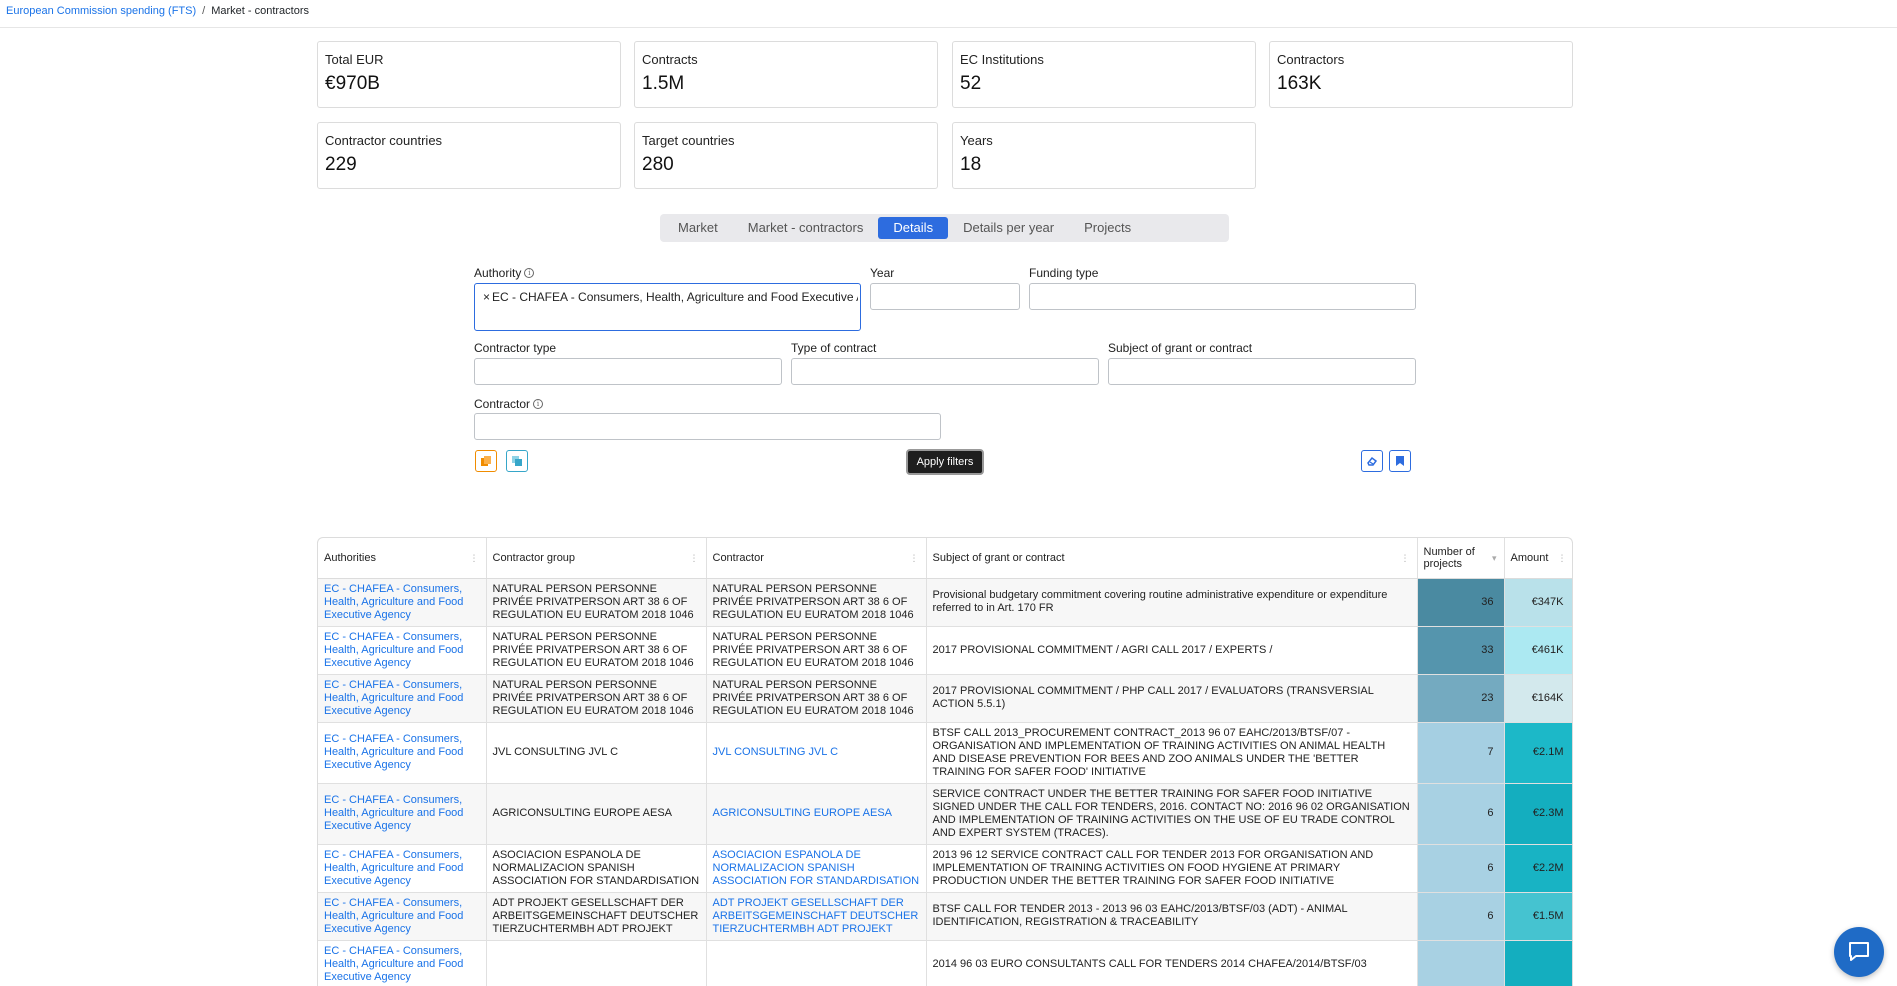 The height and width of the screenshot is (986, 1897). What do you see at coordinates (948, 27) in the screenshot?
I see `header-divider` at bounding box center [948, 27].